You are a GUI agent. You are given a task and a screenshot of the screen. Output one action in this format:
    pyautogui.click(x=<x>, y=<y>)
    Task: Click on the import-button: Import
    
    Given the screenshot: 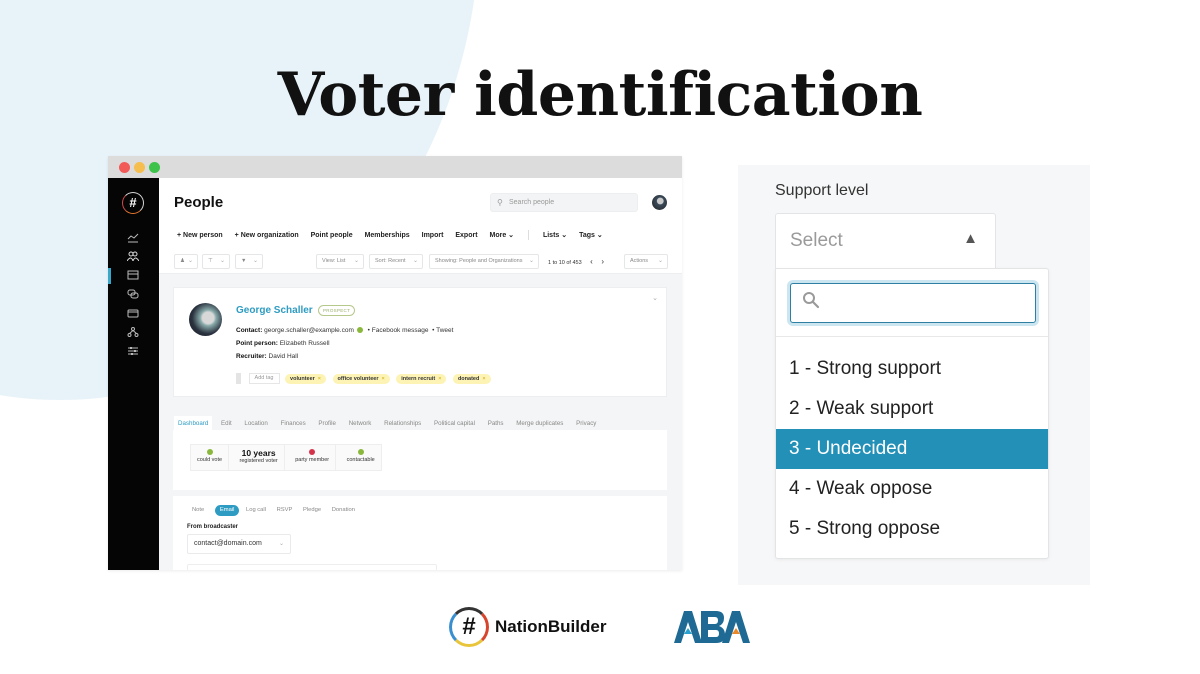 What is the action you would take?
    pyautogui.click(x=433, y=235)
    